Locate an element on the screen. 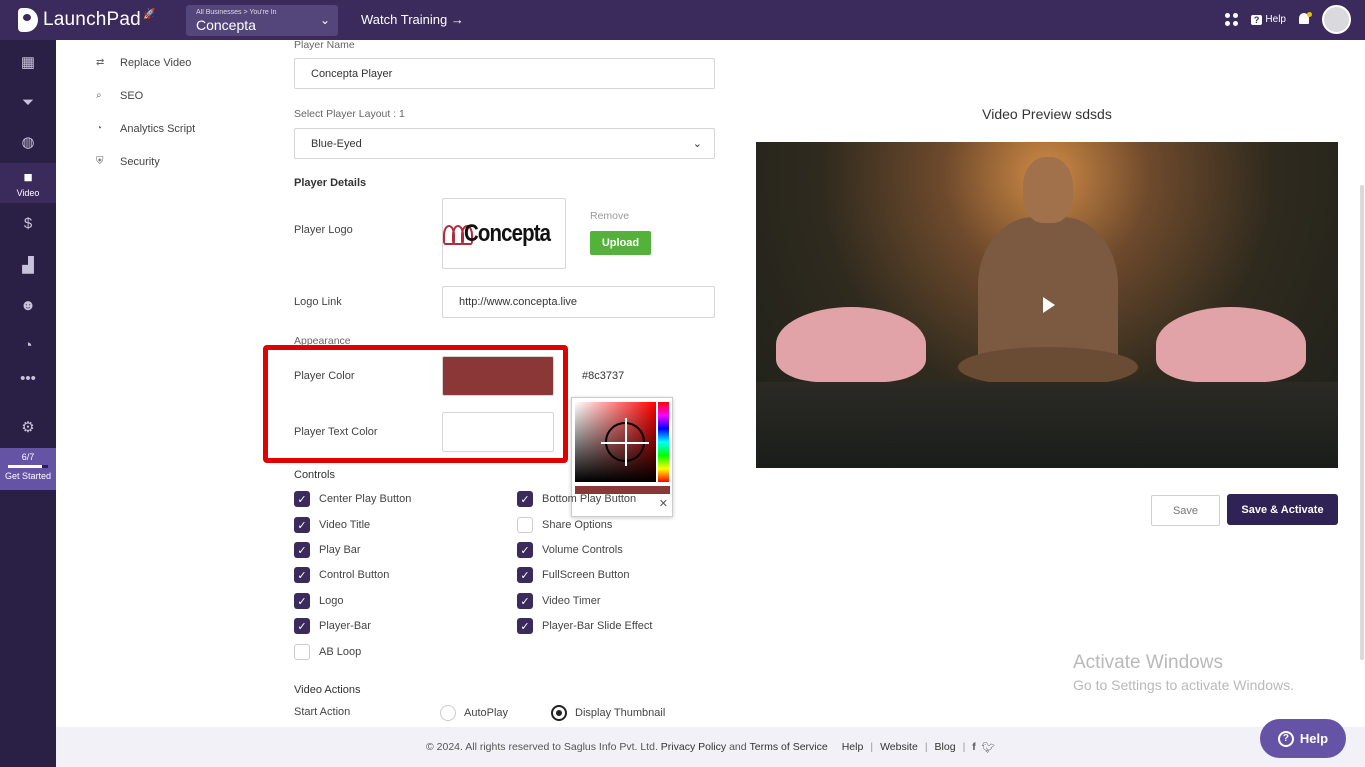 The image size is (1365, 767). menu-item-seo: ⌕ SEO is located at coordinates (145, 95).